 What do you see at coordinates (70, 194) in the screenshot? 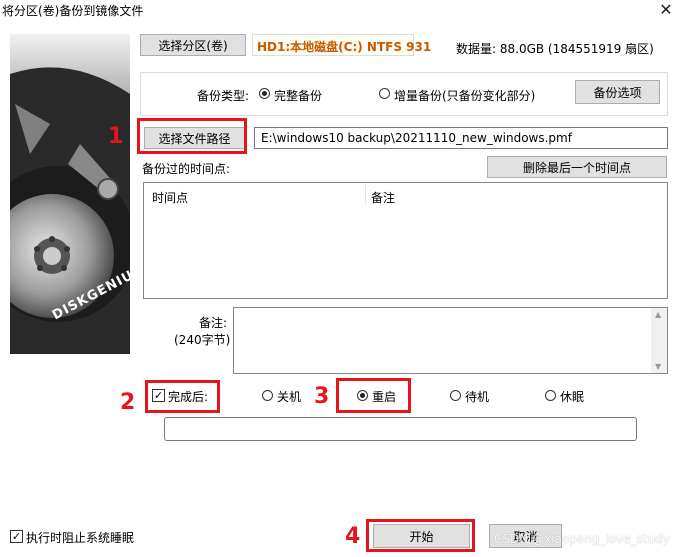
I see `hard-disk-image: DISKGENIUS` at bounding box center [70, 194].